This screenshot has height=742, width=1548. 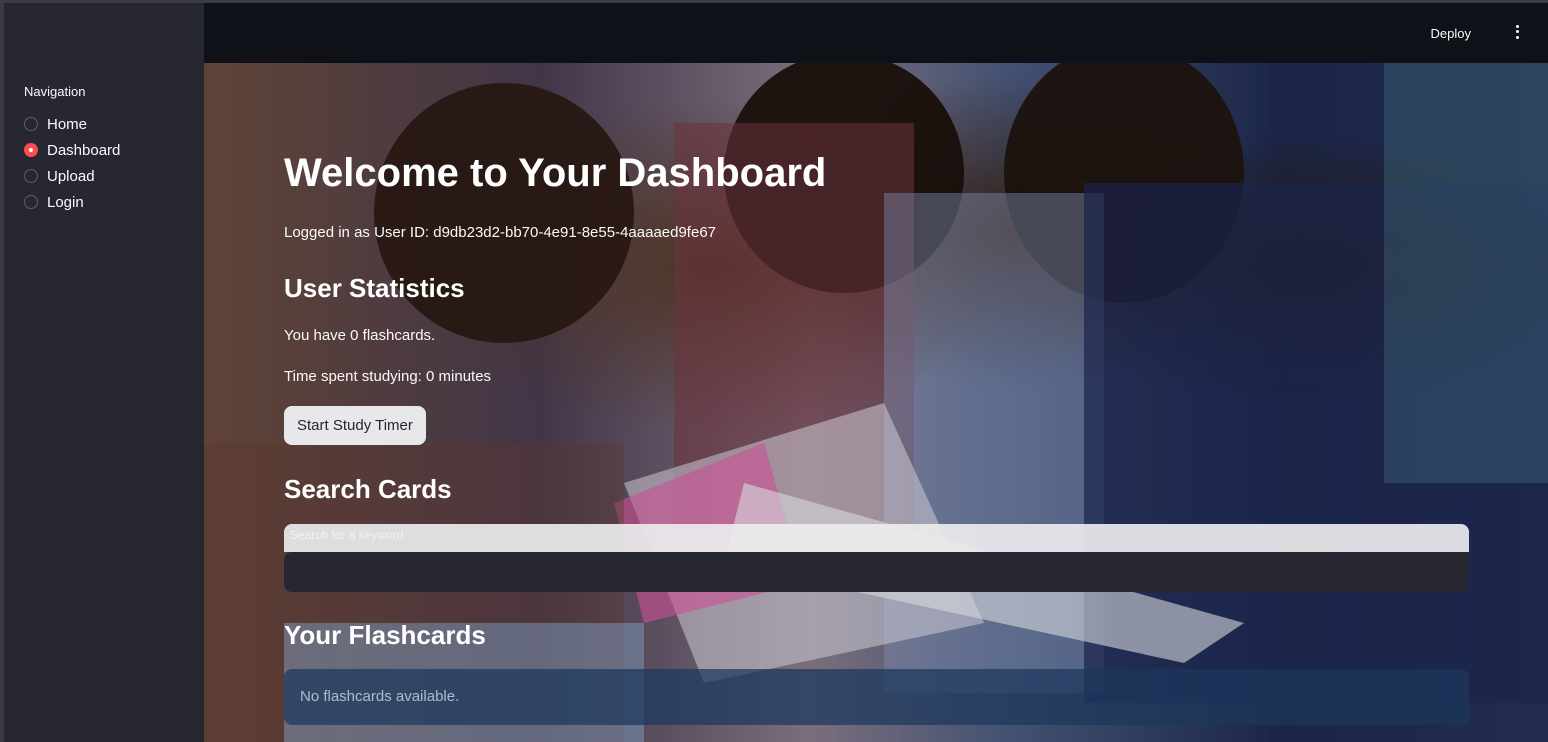 I want to click on your-flashcards-heading: Your Flashcards, so click(x=385, y=635).